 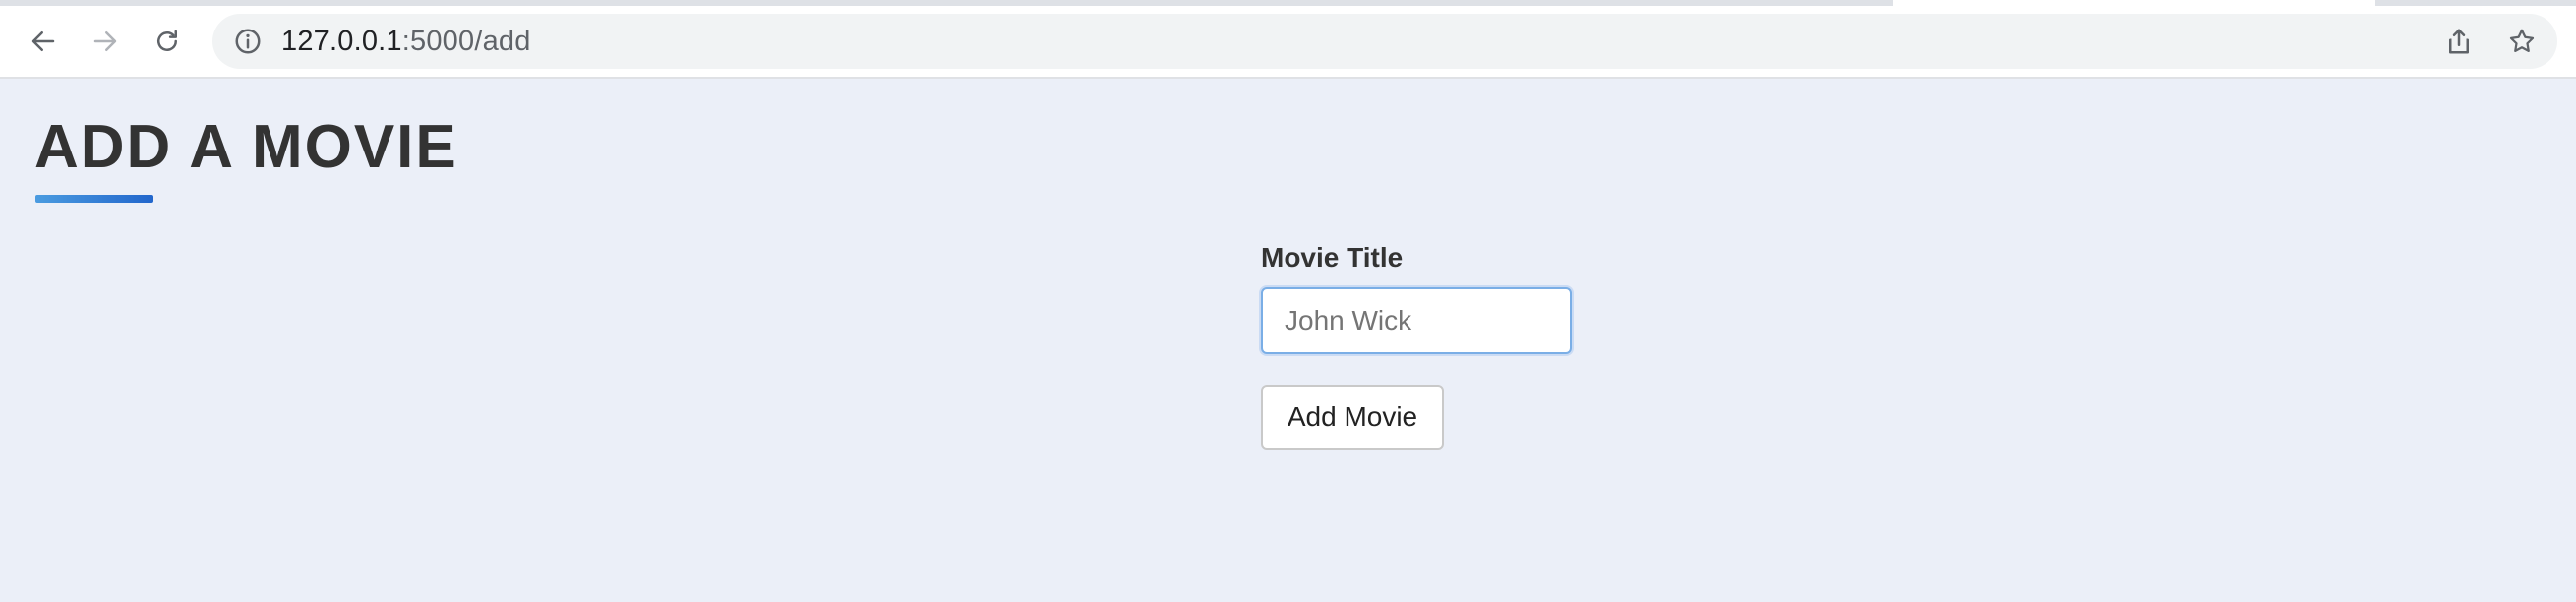 What do you see at coordinates (1333, 257) in the screenshot?
I see `movie-title-label: Movie Title` at bounding box center [1333, 257].